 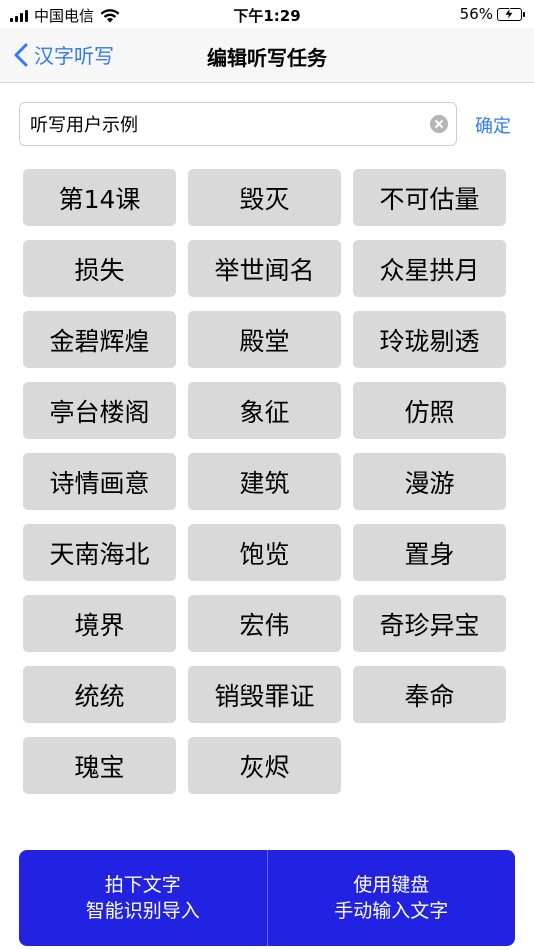 I want to click on task-name-input, so click(x=225, y=124).